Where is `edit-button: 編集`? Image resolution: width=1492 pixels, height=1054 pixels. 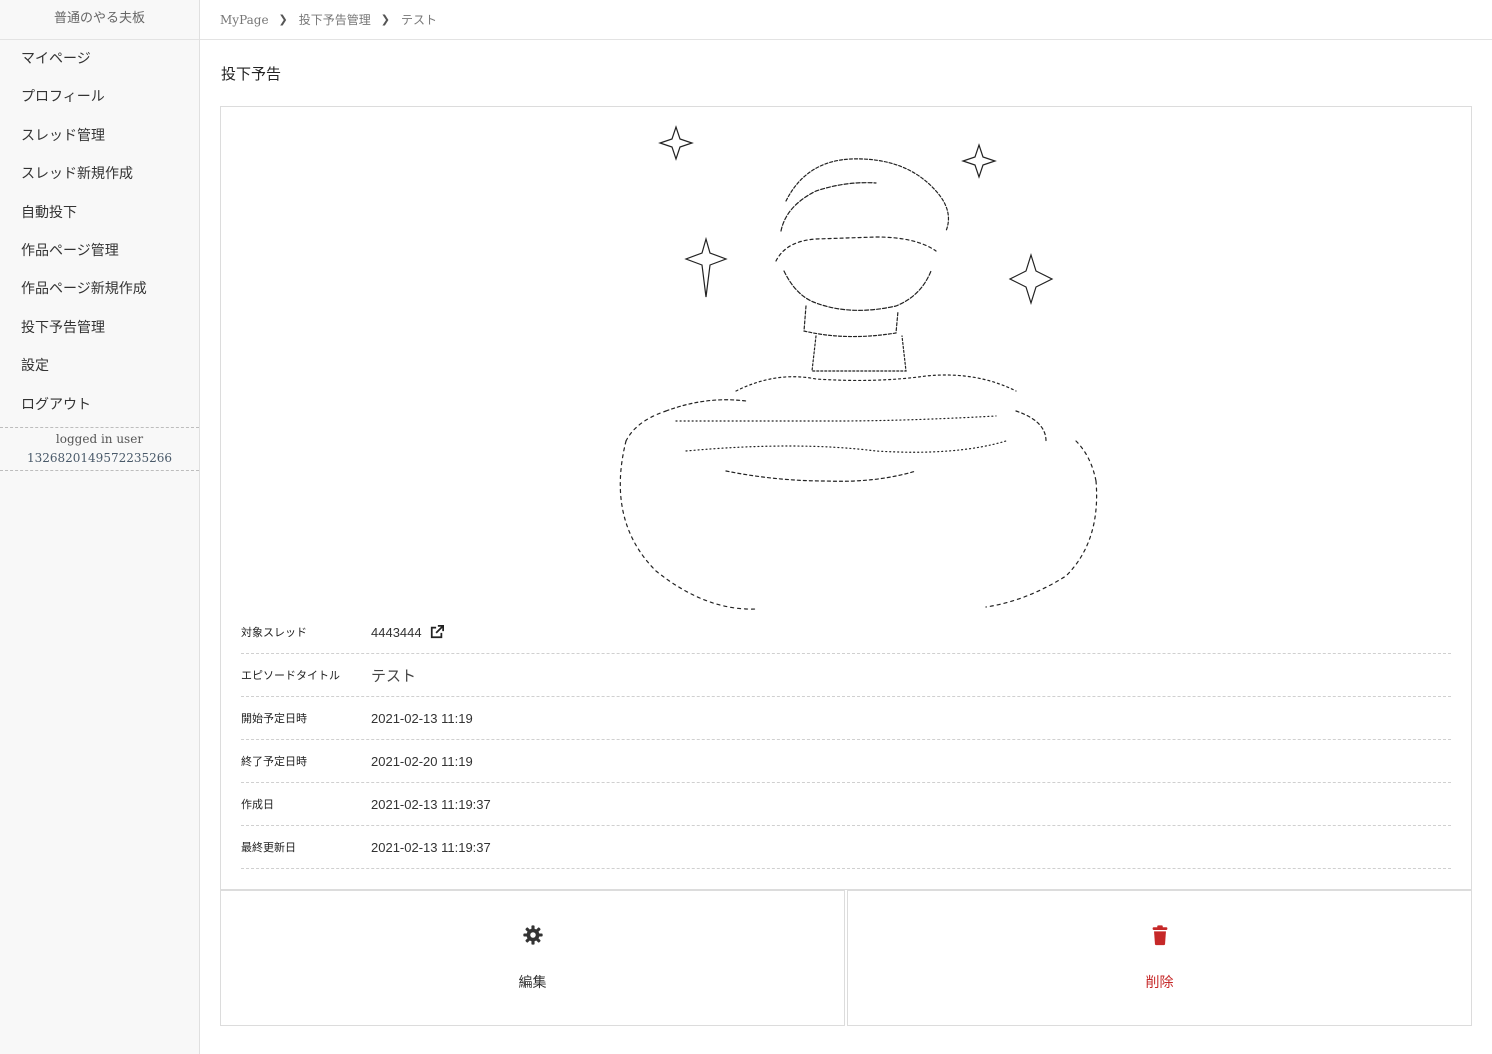 edit-button: 編集 is located at coordinates (532, 958).